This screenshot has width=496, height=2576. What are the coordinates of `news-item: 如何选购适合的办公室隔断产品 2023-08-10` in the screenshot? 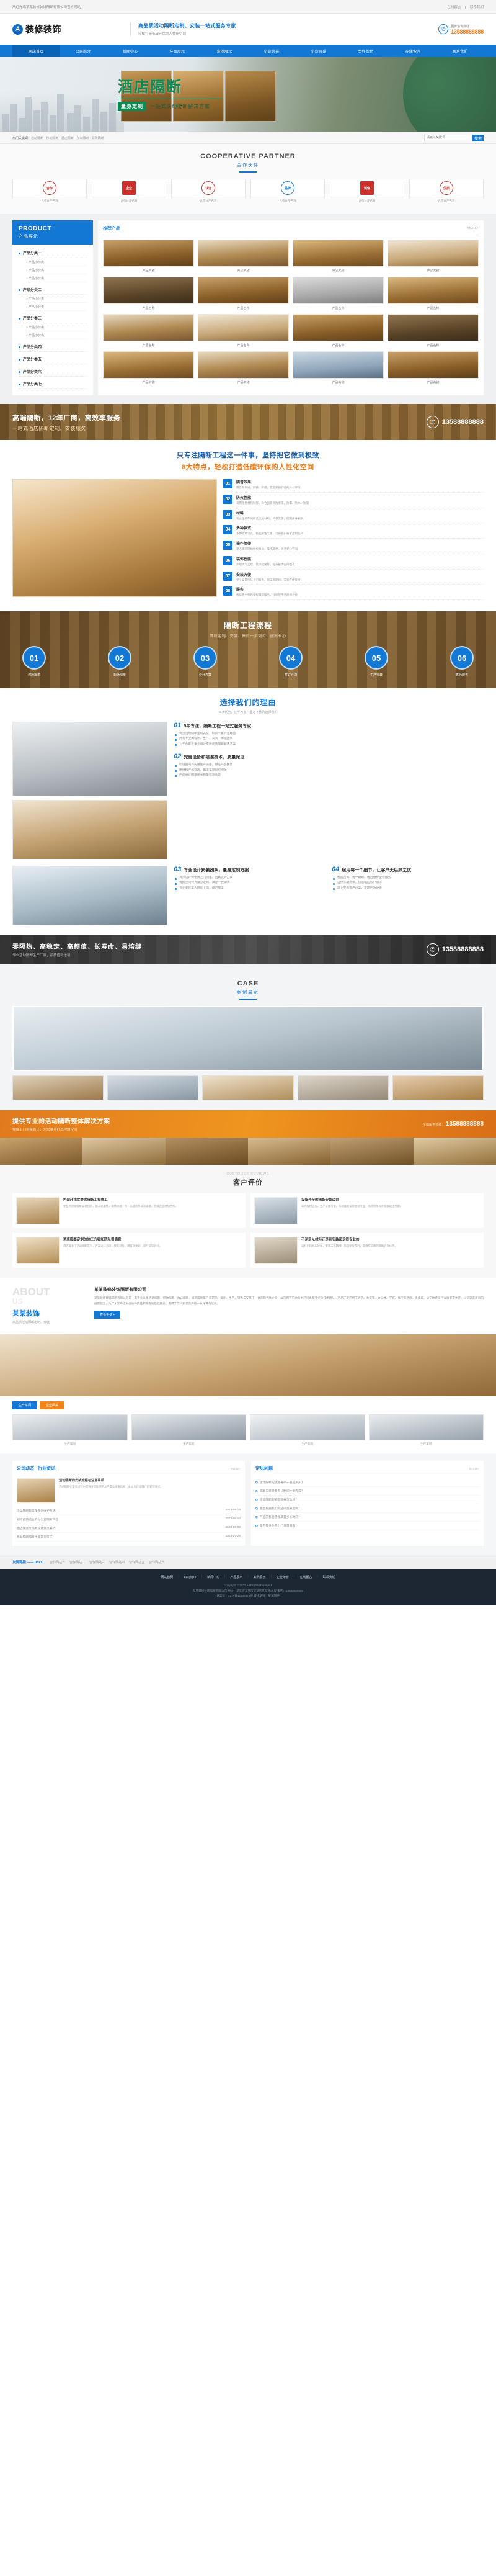 It's located at (129, 1519).